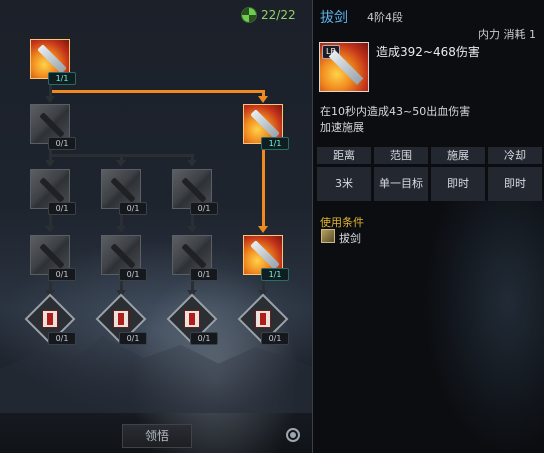 The height and width of the screenshot is (453, 544). I want to click on learn-button: 领悟, so click(157, 436).